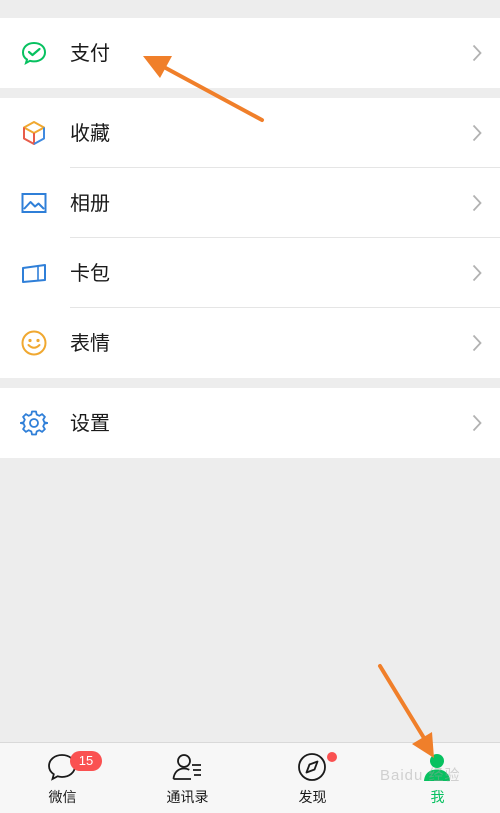 This screenshot has width=500, height=813. I want to click on menu-group-payment: 支付, so click(250, 53).